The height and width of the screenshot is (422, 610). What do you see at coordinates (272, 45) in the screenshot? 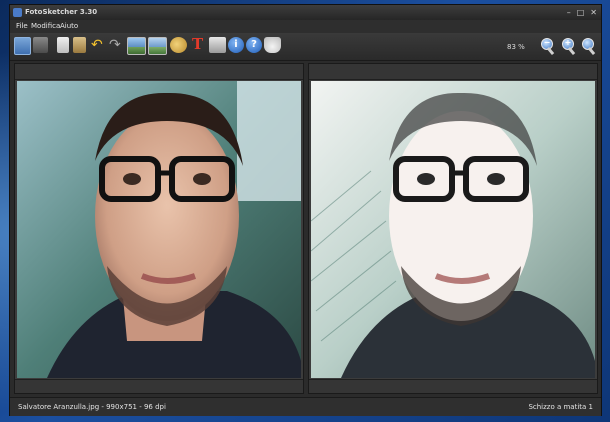
I see `coffee-cup-icon` at bounding box center [272, 45].